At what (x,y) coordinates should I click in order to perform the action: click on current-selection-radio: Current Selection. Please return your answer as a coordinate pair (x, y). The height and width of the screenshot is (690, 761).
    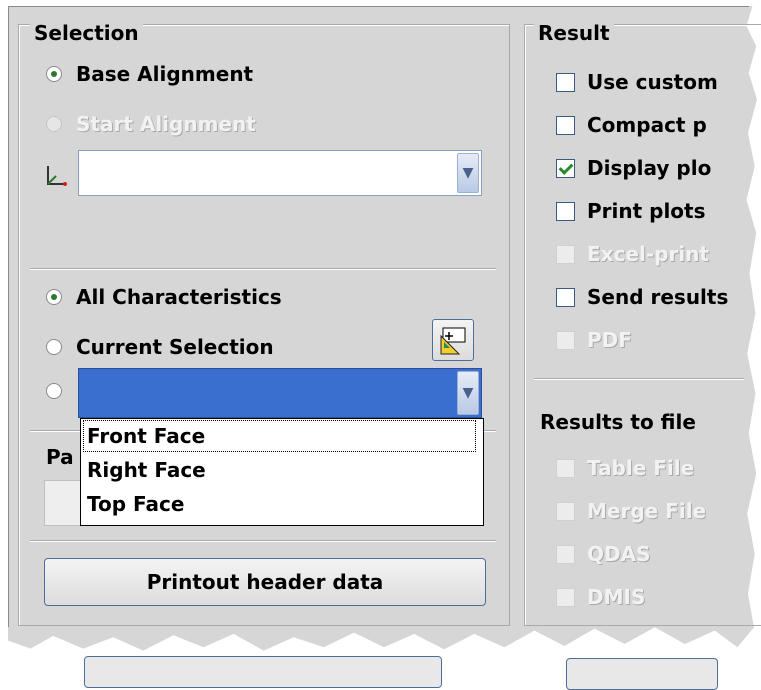
    Looking at the image, I should click on (160, 347).